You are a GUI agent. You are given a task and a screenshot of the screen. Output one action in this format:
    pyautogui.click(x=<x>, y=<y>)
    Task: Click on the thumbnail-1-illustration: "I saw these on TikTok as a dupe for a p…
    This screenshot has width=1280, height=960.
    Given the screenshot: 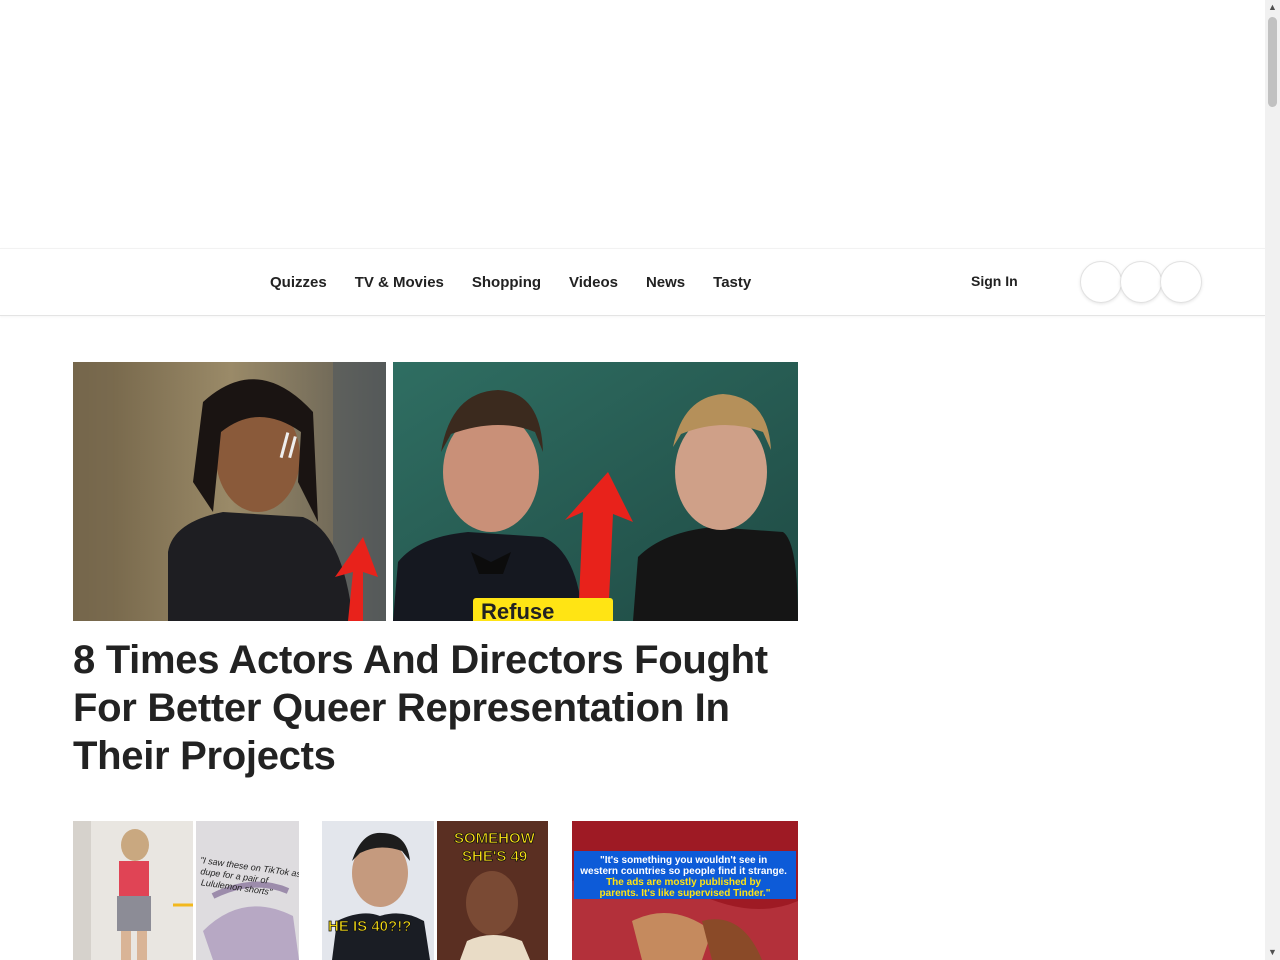 What is the action you would take?
    pyautogui.click(x=186, y=890)
    